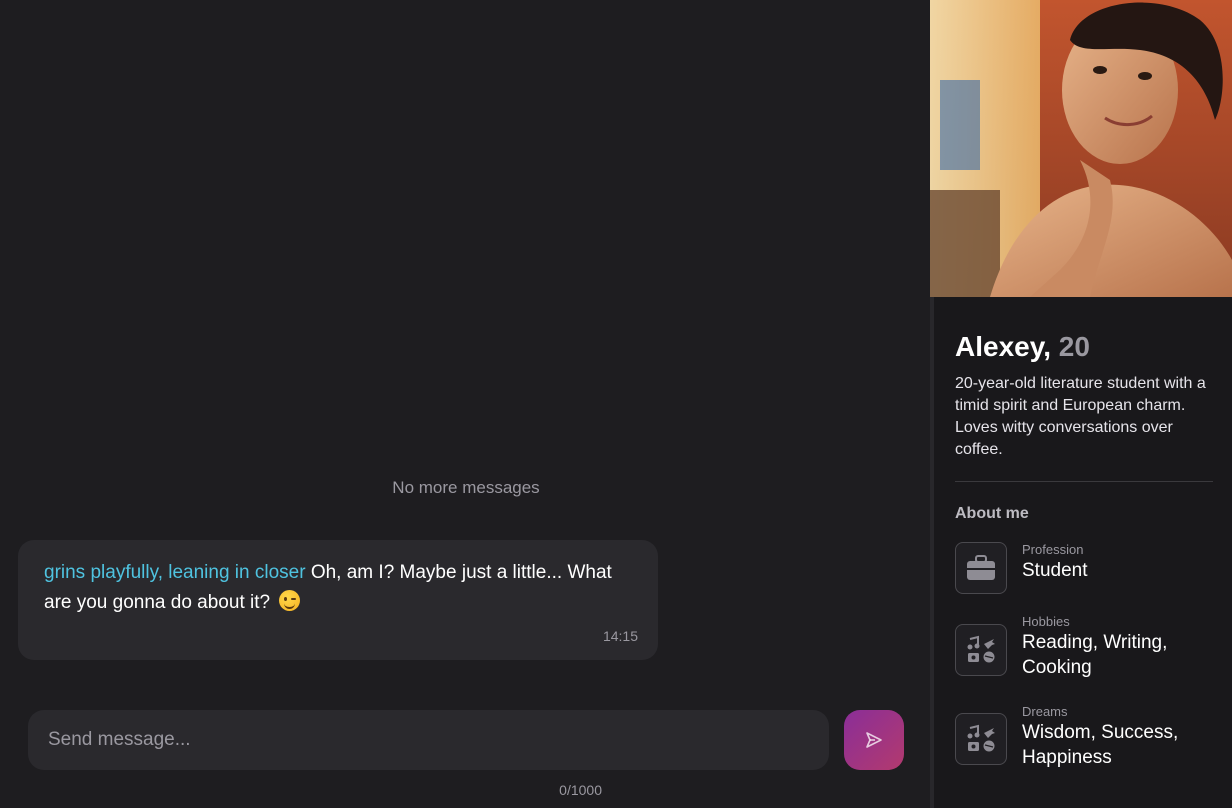 This screenshot has height=808, width=1232. What do you see at coordinates (1100, 745) in the screenshot?
I see `about-dreams-value: Wisdom, Success, Happiness` at bounding box center [1100, 745].